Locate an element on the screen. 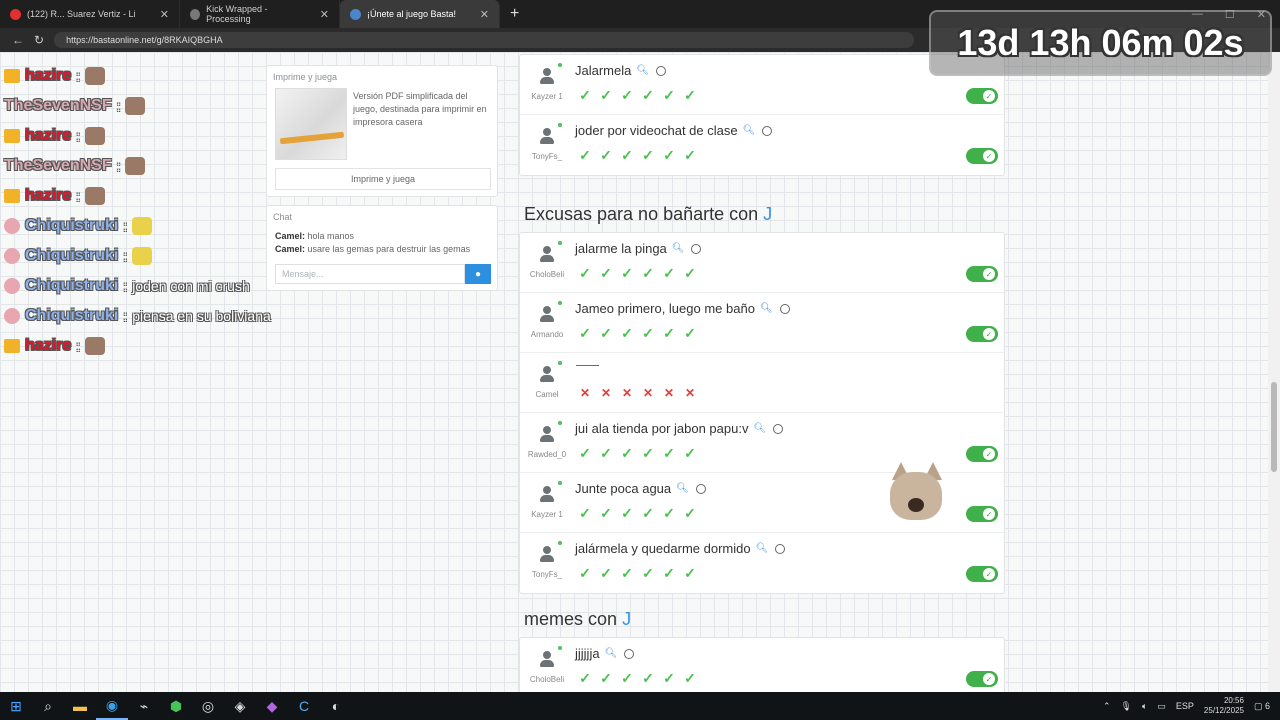  cat-emote-image is located at coordinates (916, 492).